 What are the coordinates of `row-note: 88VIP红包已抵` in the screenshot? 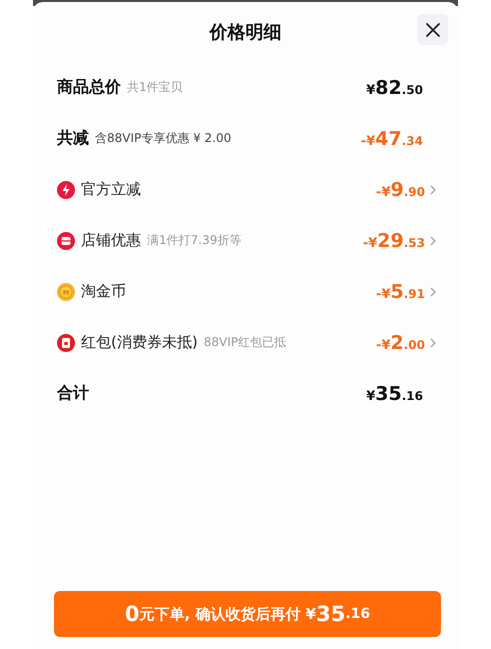 It's located at (245, 342).